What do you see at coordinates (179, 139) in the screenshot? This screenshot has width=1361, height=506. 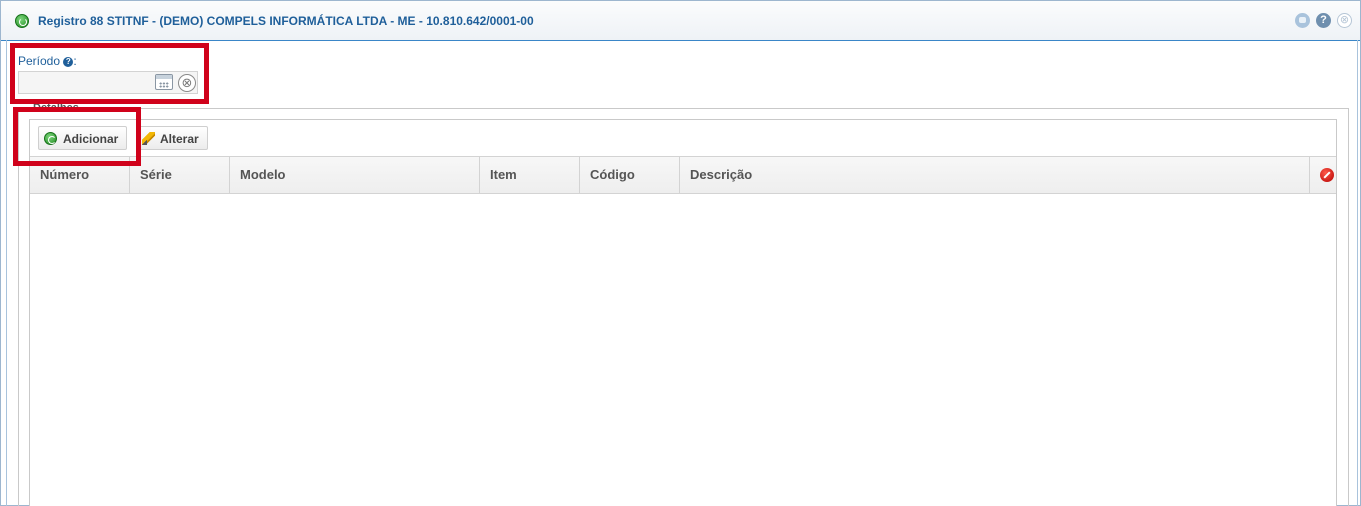 I see `edit-button-label: Alterar` at bounding box center [179, 139].